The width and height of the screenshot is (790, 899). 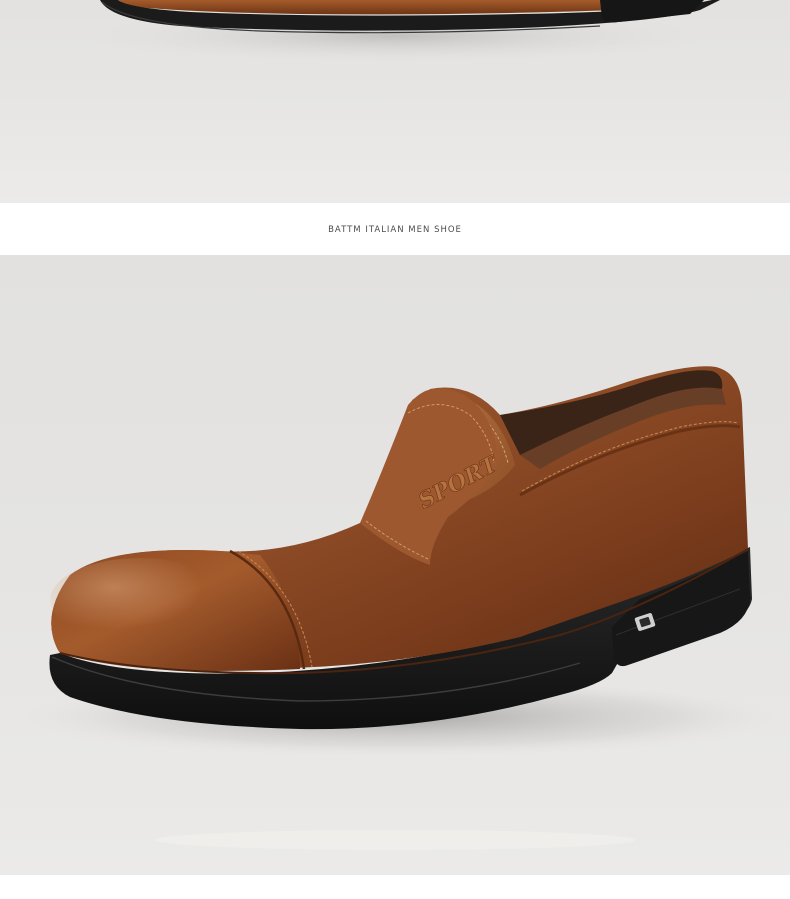 I want to click on product-caption: BATTM ITALIAN MEN SHOE, so click(x=395, y=230).